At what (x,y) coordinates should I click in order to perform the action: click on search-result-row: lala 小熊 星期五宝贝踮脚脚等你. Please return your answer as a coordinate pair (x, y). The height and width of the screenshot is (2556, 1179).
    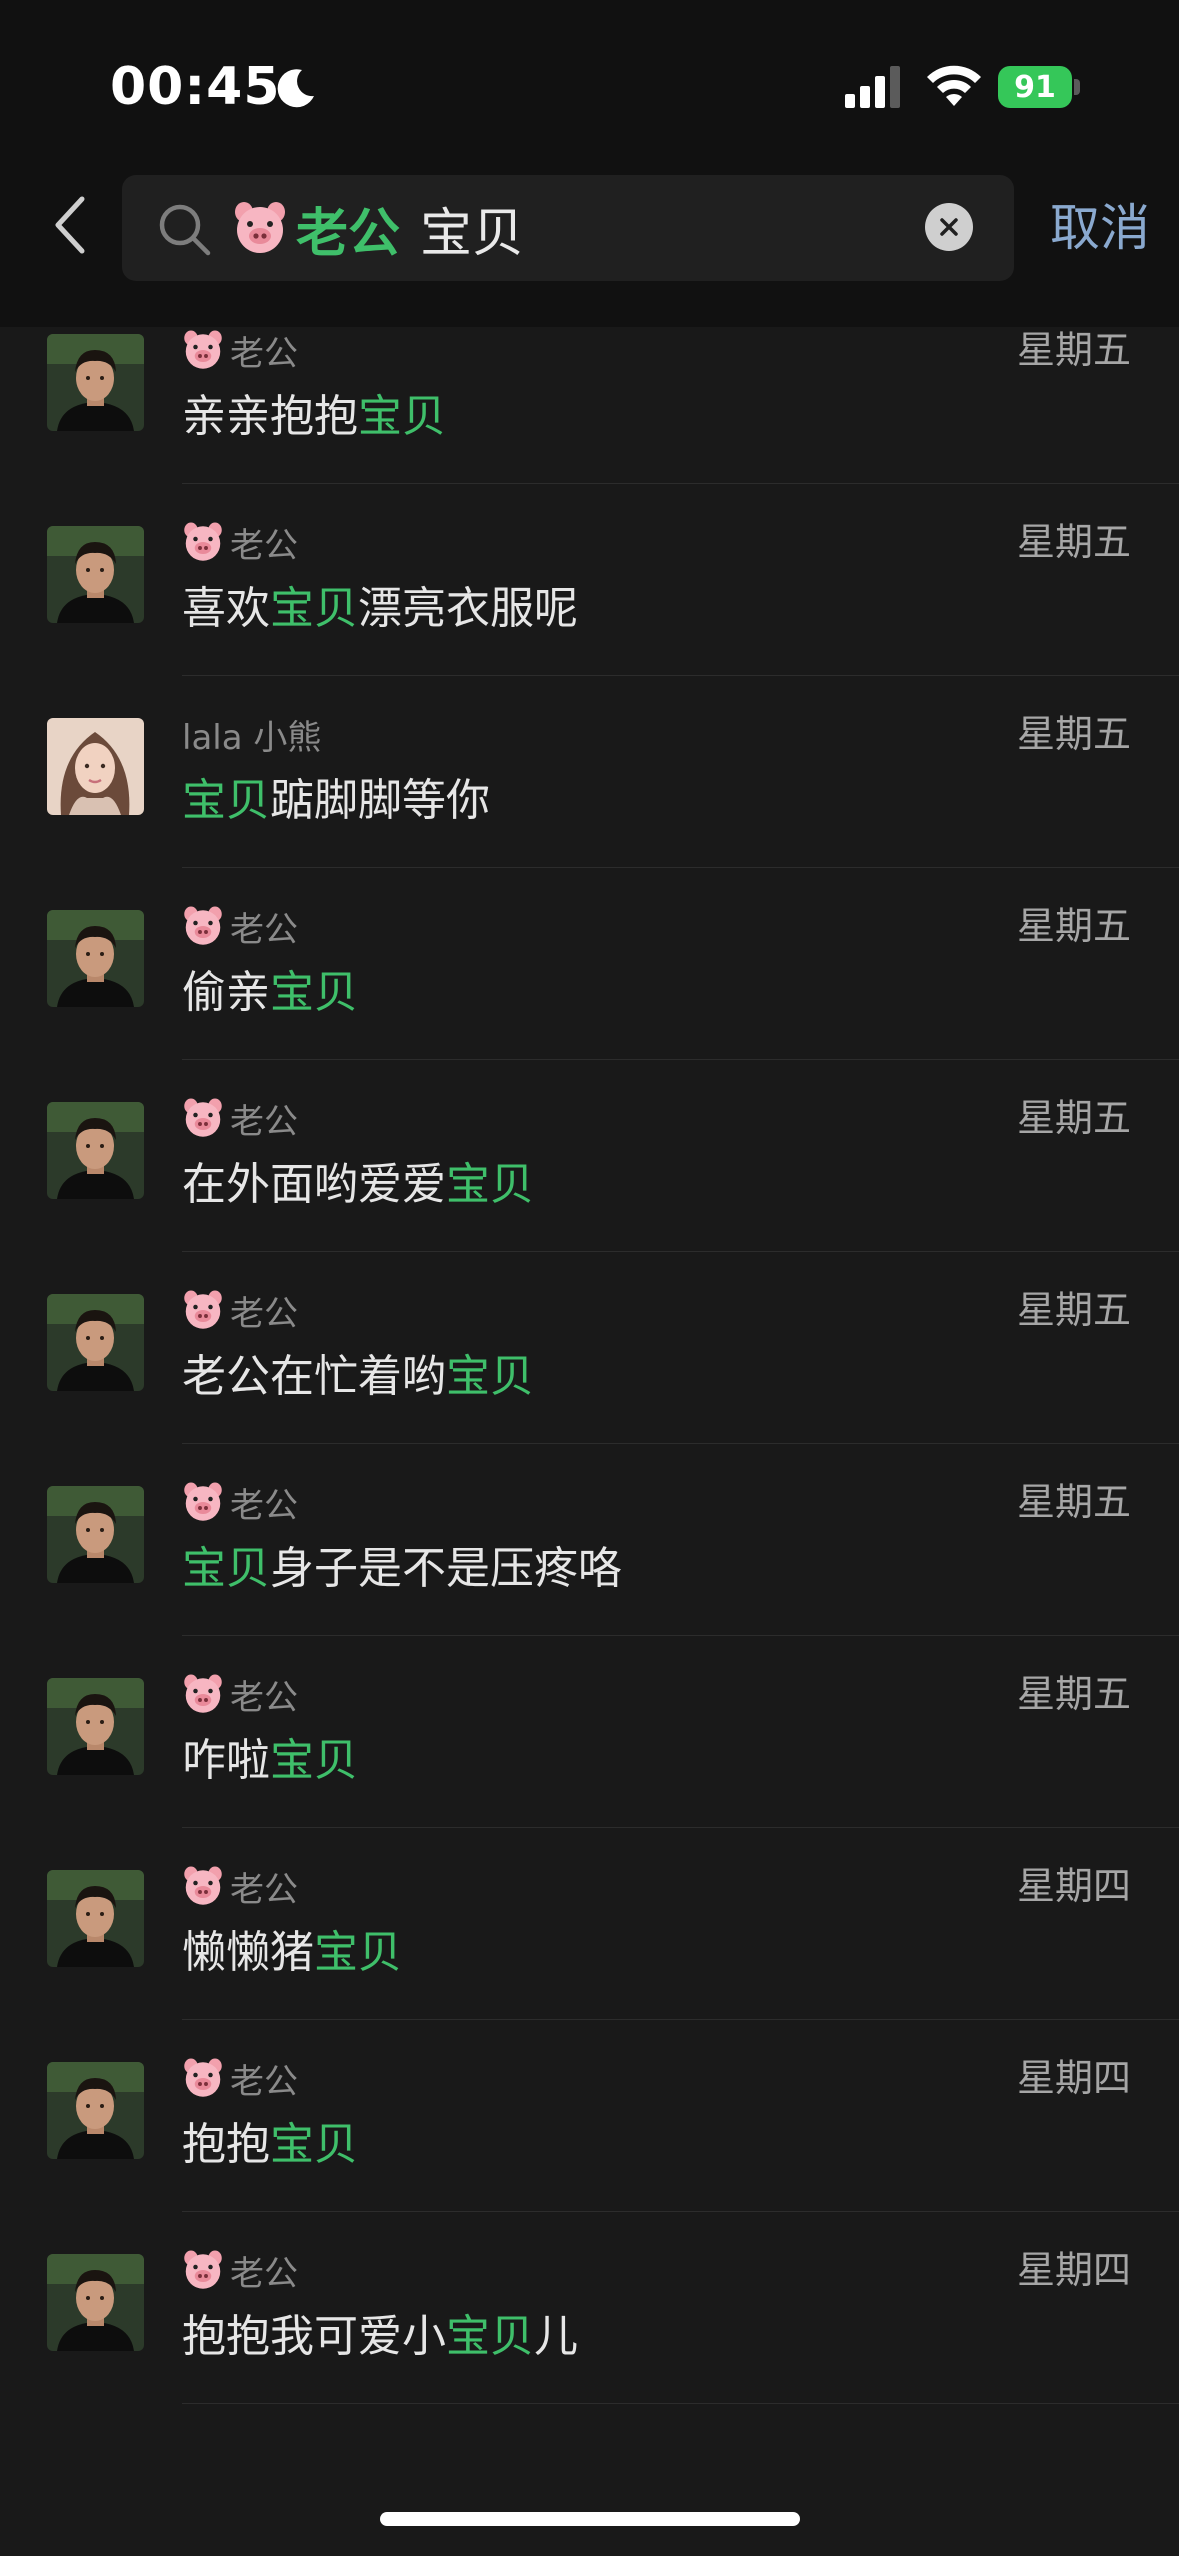
    Looking at the image, I should click on (589, 772).